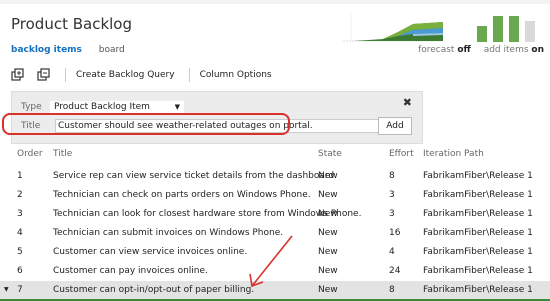 The height and width of the screenshot is (301, 550). Describe the element at coordinates (395, 233) in the screenshot. I see `row-effort: 16` at that location.